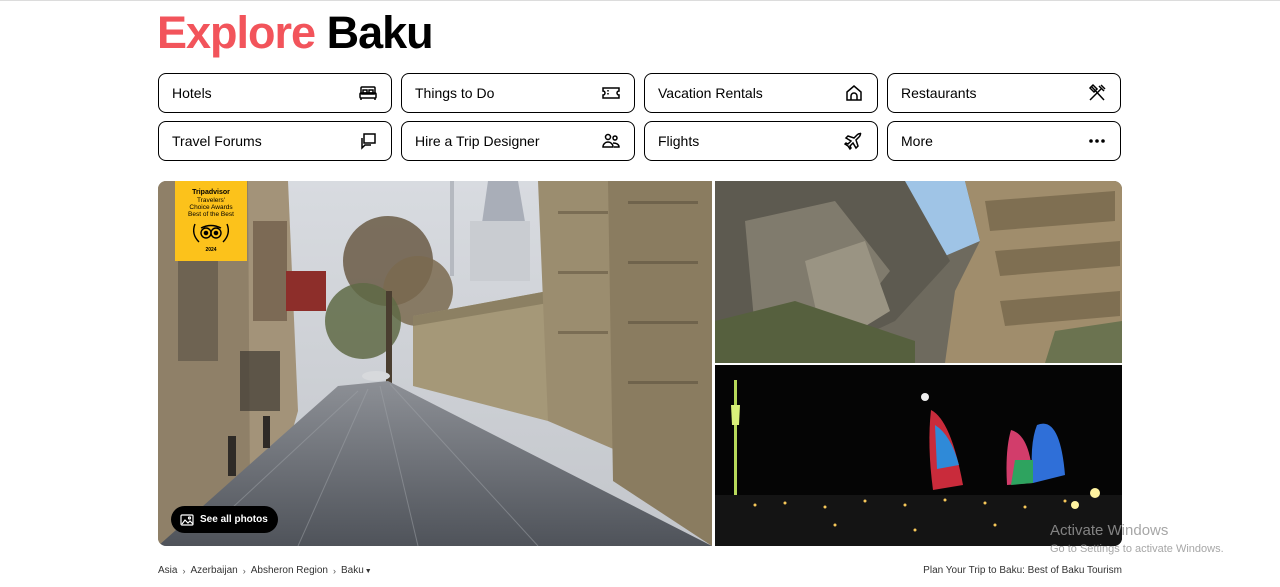 This screenshot has height=587, width=1280. Describe the element at coordinates (1004, 141) in the screenshot. I see `nav-more-button: More` at that location.